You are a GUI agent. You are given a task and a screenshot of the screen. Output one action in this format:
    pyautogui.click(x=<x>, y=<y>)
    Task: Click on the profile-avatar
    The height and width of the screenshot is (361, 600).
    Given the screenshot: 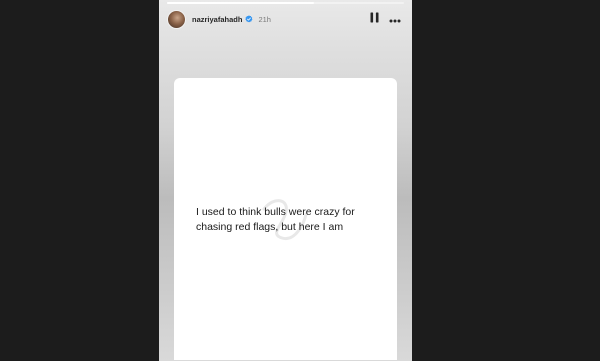 What is the action you would take?
    pyautogui.click(x=176, y=19)
    